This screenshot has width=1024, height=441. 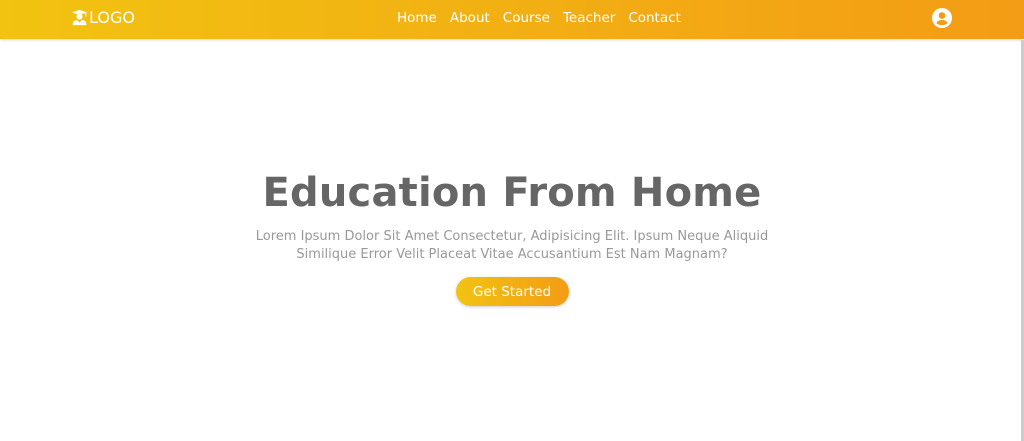 I want to click on user-account-icon, so click(x=942, y=18).